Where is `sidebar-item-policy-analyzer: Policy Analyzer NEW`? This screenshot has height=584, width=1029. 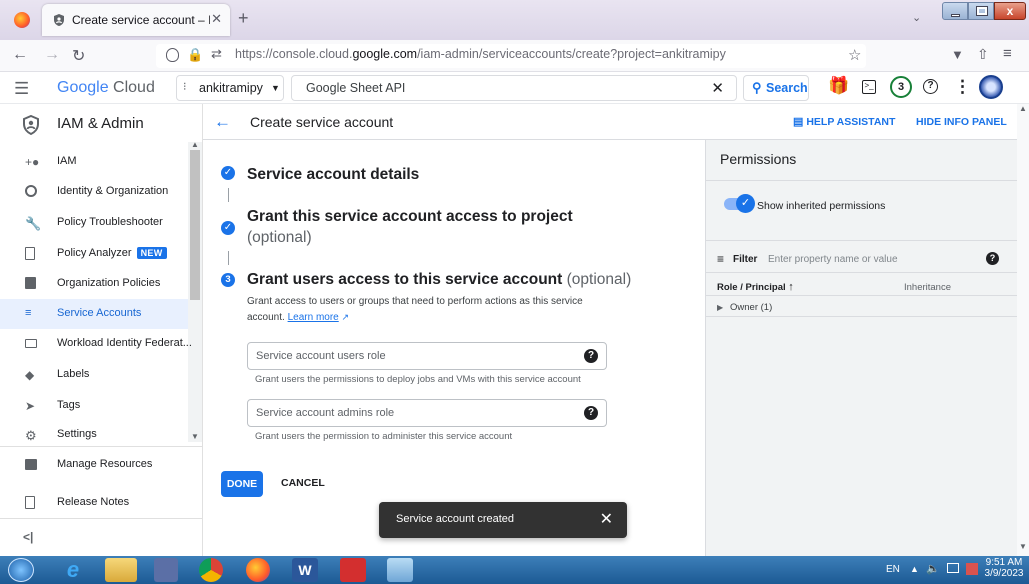 sidebar-item-policy-analyzer: Policy Analyzer NEW is located at coordinates (94, 254).